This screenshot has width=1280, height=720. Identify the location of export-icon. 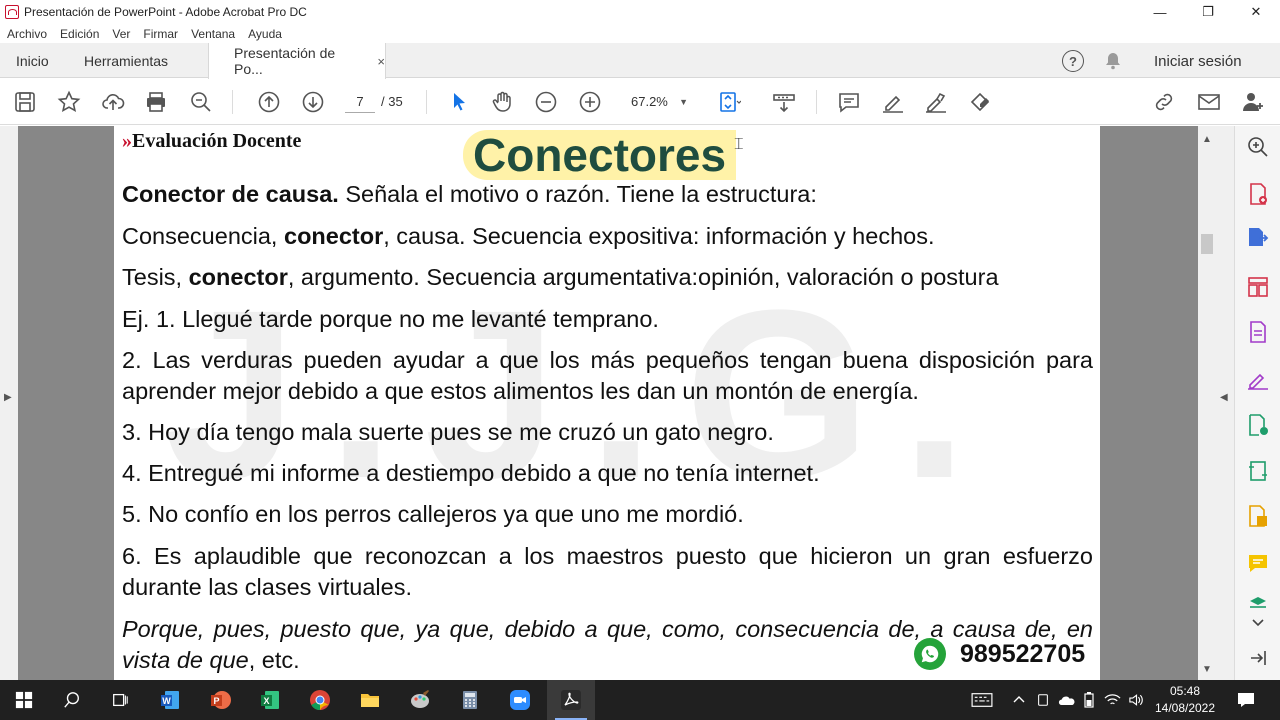
(1258, 425).